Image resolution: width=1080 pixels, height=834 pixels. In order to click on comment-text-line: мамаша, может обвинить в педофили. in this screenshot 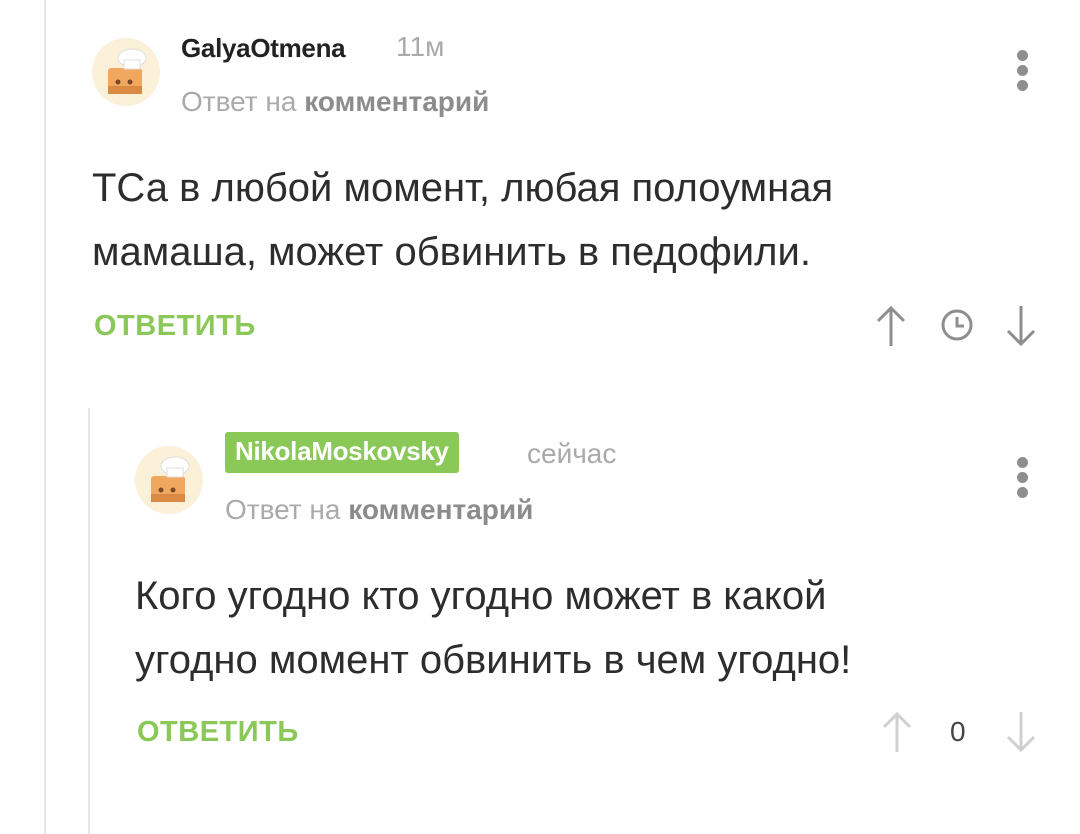, I will do `click(451, 252)`.